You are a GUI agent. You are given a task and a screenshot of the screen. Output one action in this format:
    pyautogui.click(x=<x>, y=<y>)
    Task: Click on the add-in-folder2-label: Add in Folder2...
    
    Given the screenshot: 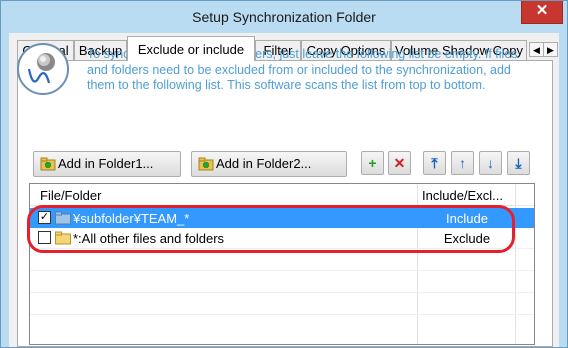 What is the action you would take?
    pyautogui.click(x=264, y=163)
    